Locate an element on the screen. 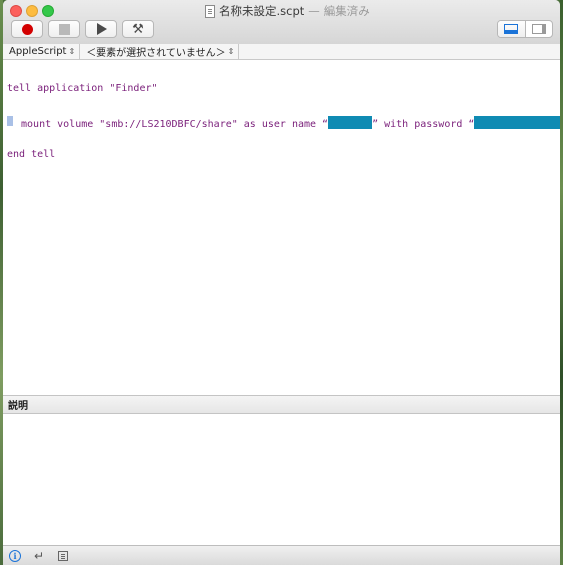  redacted-username is located at coordinates (350, 122).